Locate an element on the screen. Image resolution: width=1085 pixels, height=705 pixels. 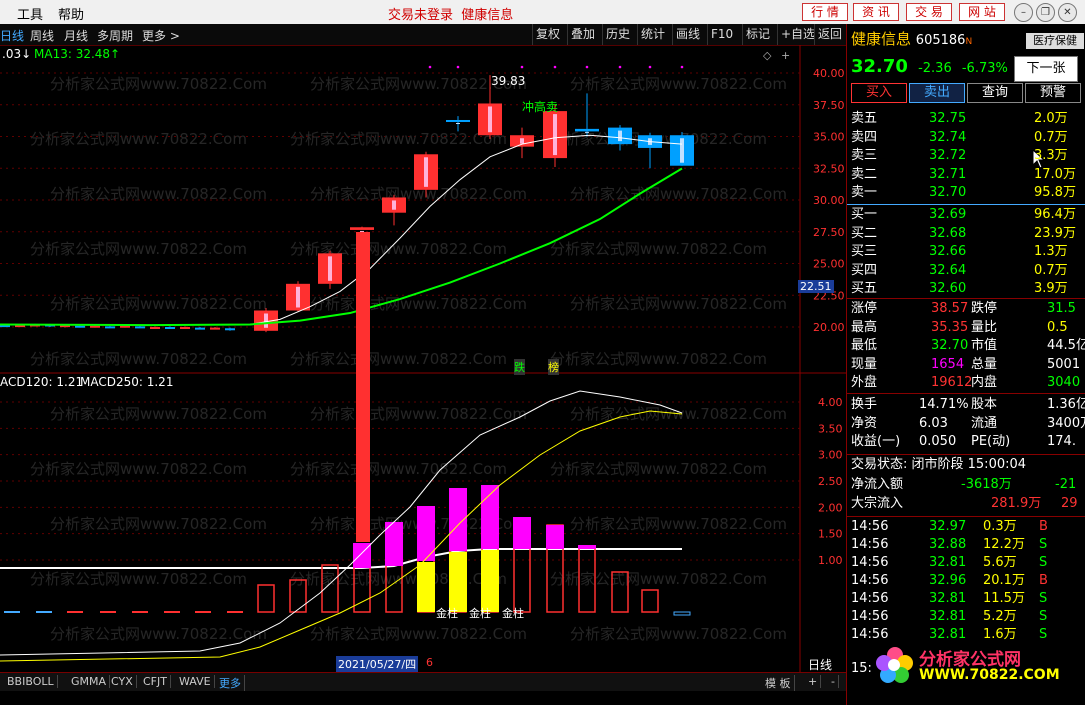
macd-magenta-bar is located at coordinates (587, 547).